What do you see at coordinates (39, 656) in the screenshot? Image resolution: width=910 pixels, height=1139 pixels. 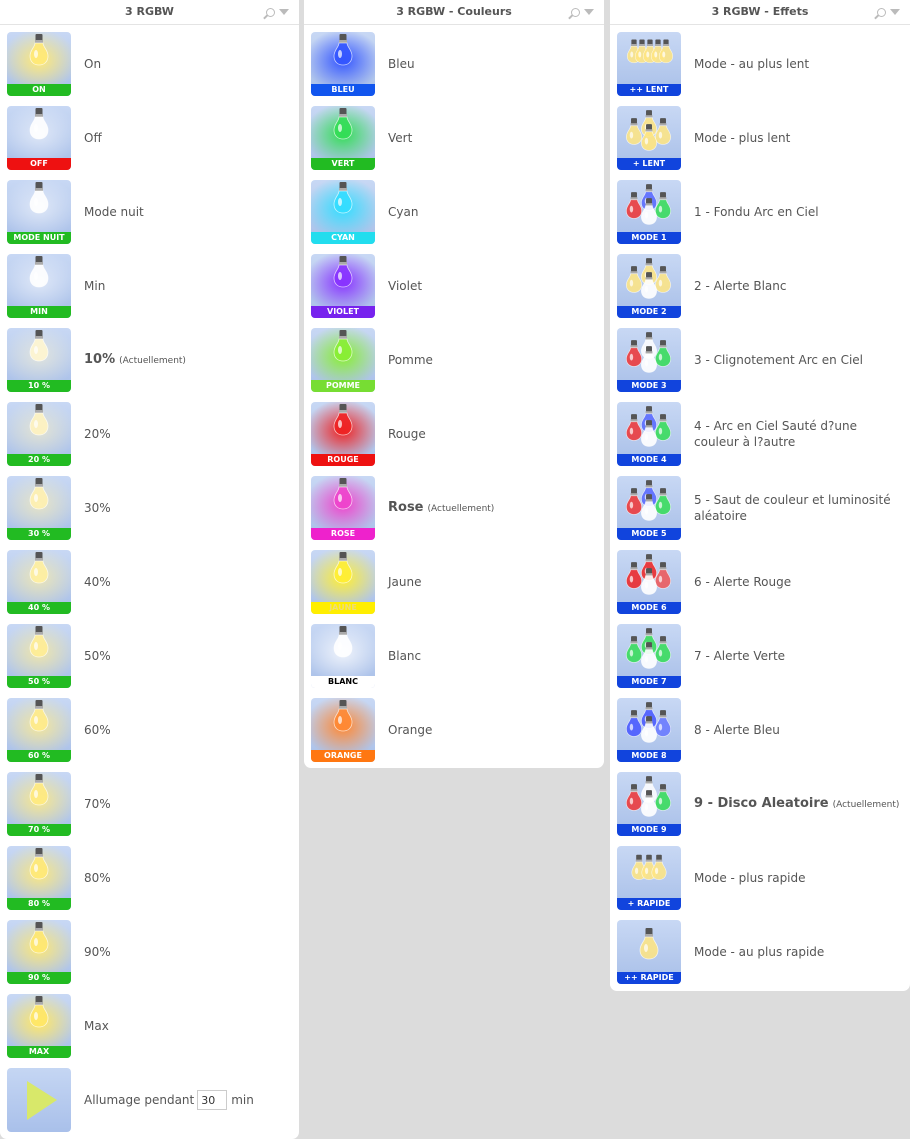 I see `light-tile-button: 50 %` at bounding box center [39, 656].